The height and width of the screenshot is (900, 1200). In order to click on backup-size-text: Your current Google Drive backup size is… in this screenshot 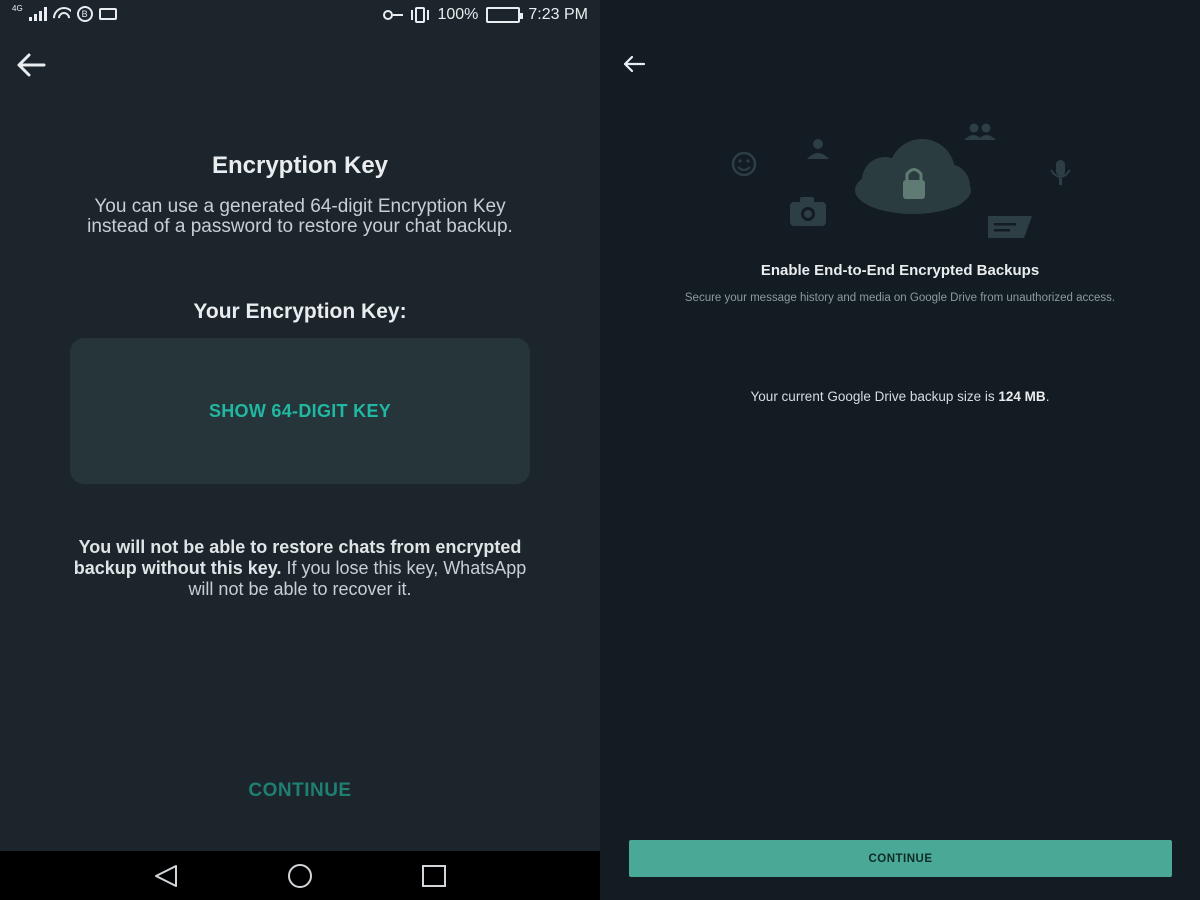, I will do `click(900, 396)`.